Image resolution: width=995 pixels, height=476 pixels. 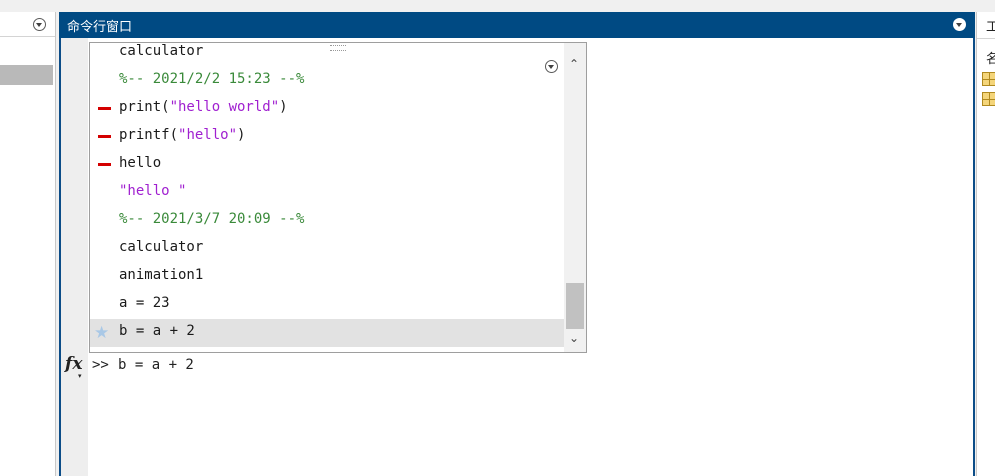 I want to click on history-line-text: "hello ", so click(x=153, y=191).